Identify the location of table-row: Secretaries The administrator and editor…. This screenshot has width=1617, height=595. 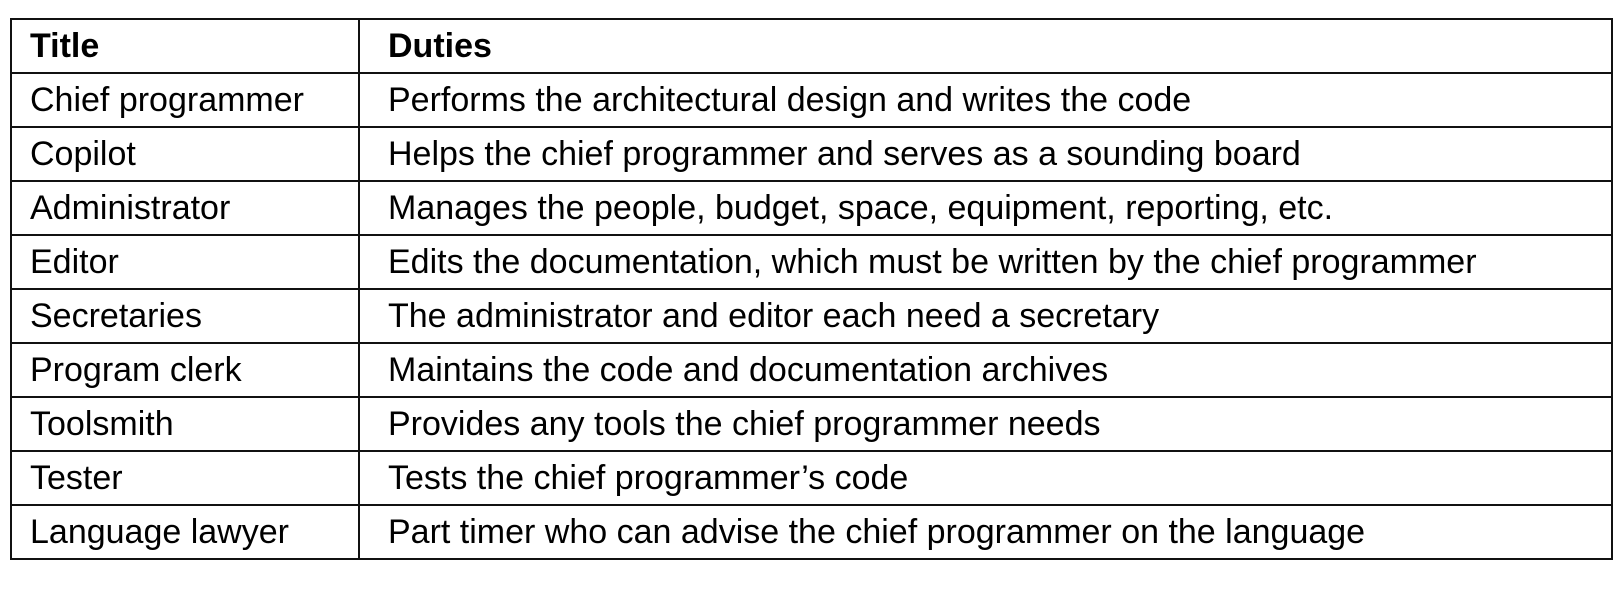
(811, 316).